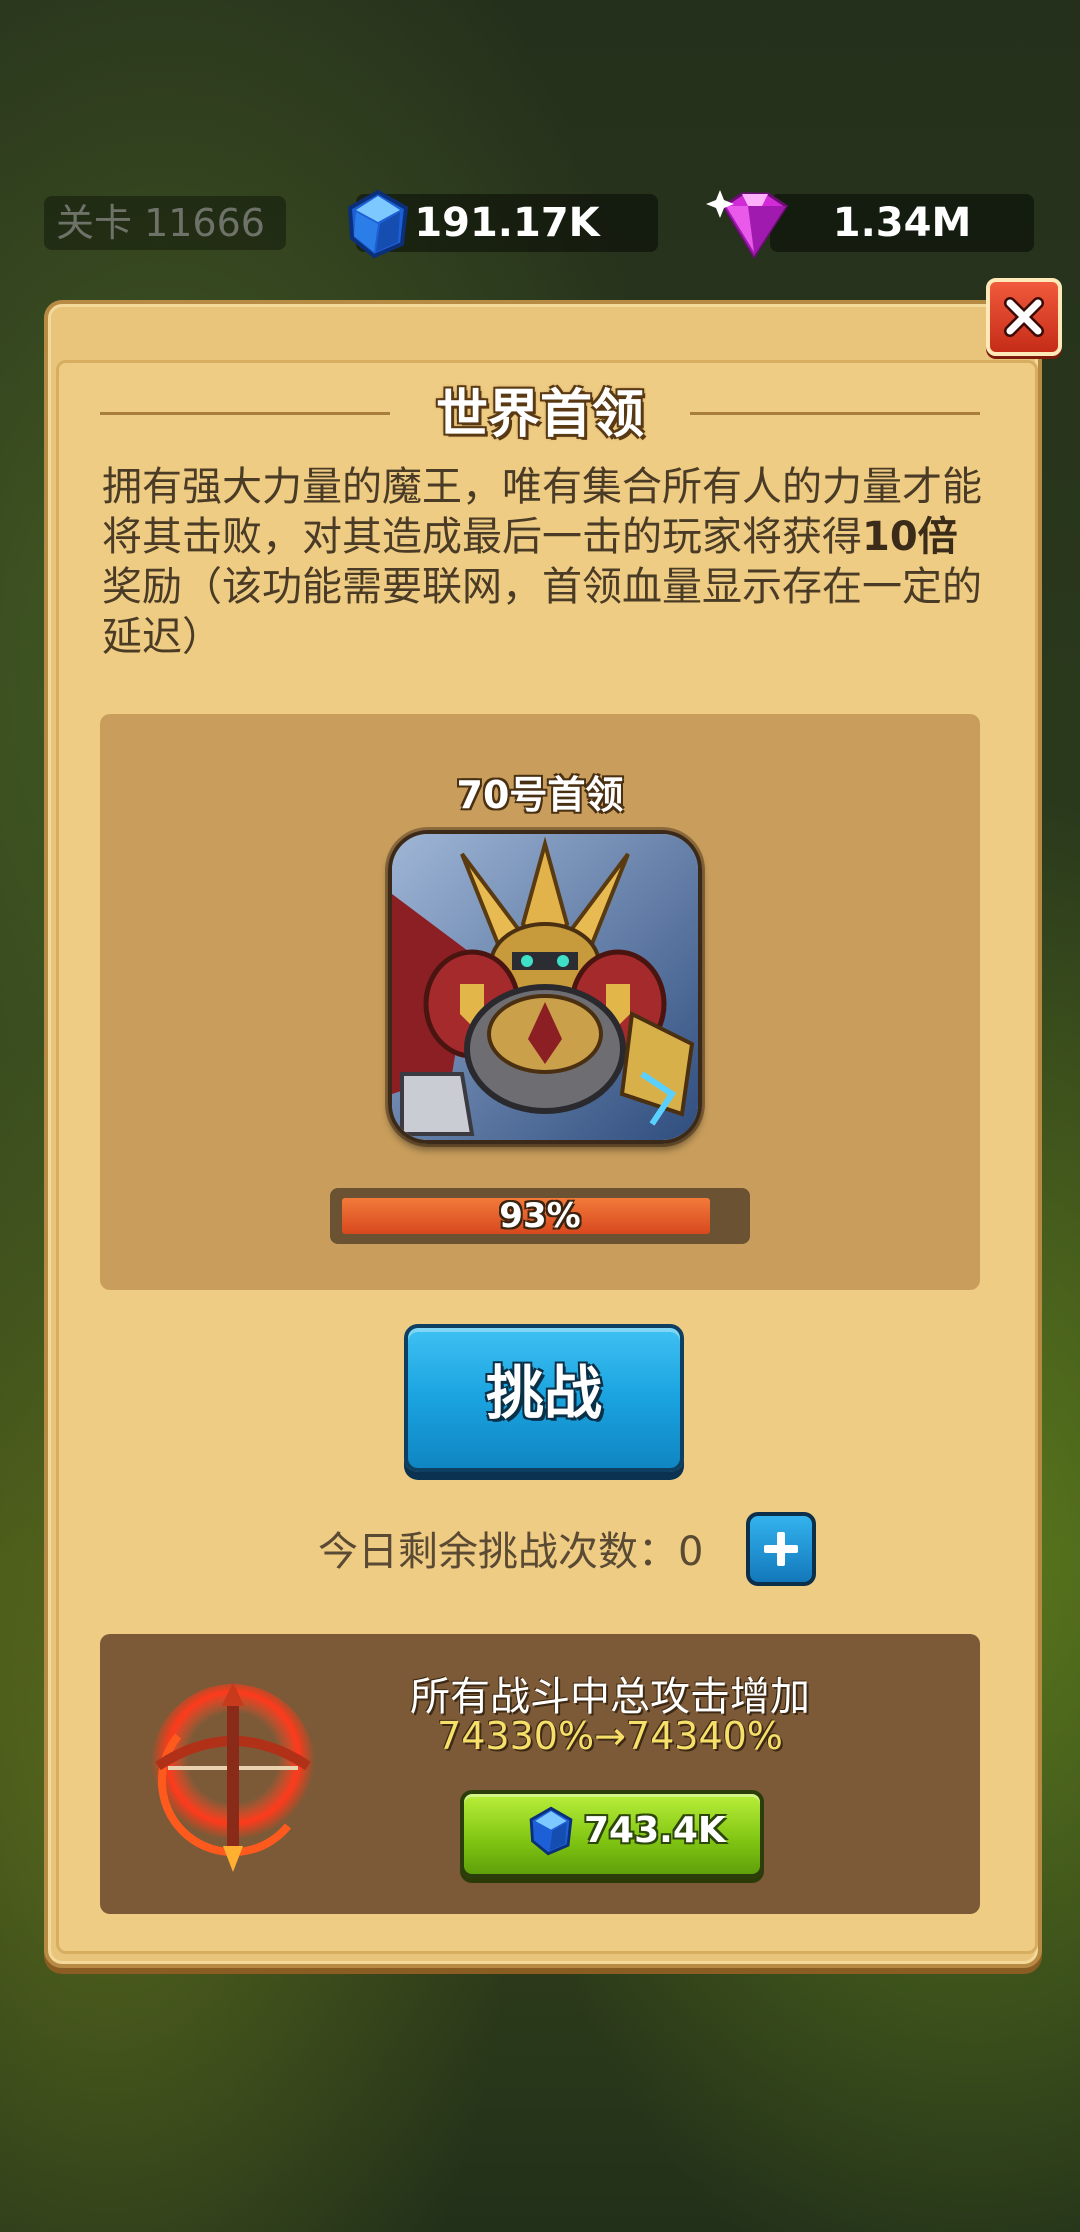 The height and width of the screenshot is (2232, 1080). Describe the element at coordinates (165, 223) in the screenshot. I see `level-indicator: 关卡 11666` at that location.